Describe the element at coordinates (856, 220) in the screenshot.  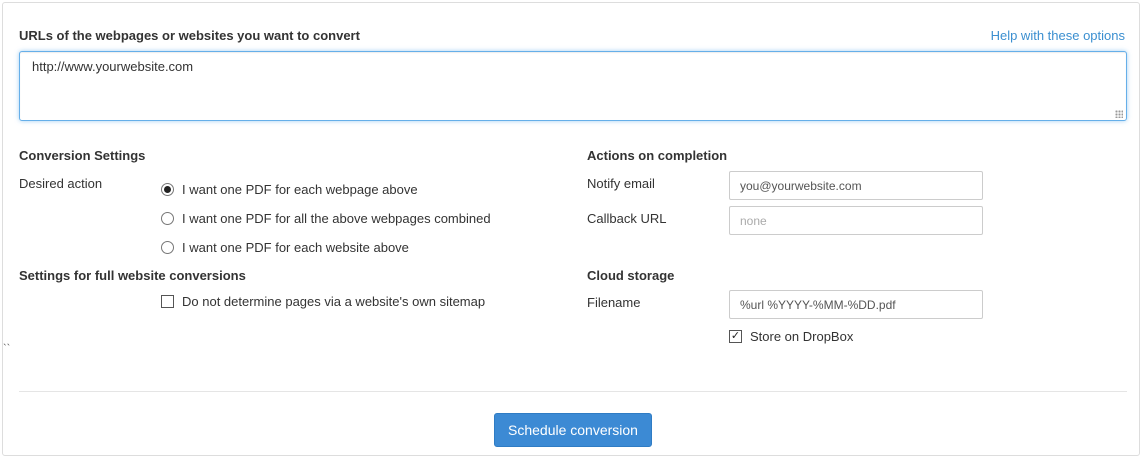
I see `callback-url-input` at that location.